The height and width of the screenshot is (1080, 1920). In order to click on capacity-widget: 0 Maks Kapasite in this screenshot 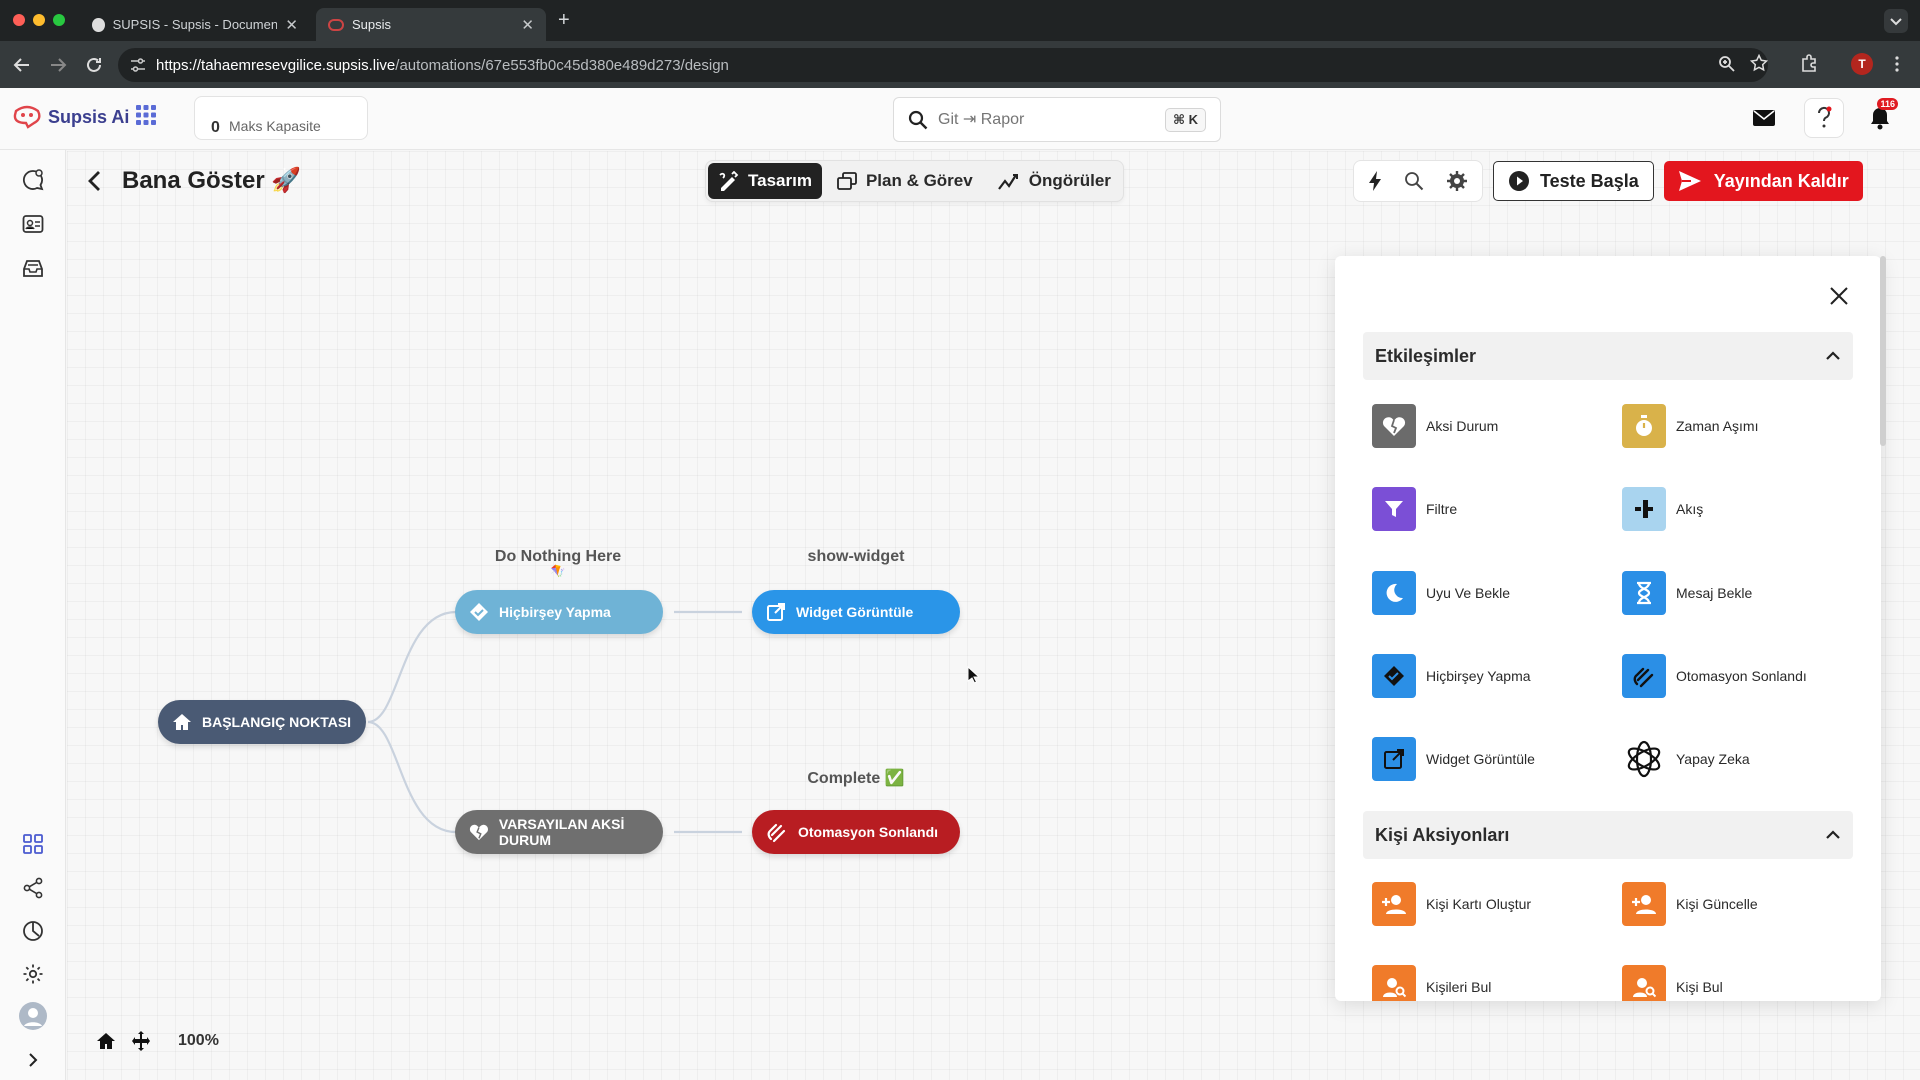, I will do `click(281, 118)`.